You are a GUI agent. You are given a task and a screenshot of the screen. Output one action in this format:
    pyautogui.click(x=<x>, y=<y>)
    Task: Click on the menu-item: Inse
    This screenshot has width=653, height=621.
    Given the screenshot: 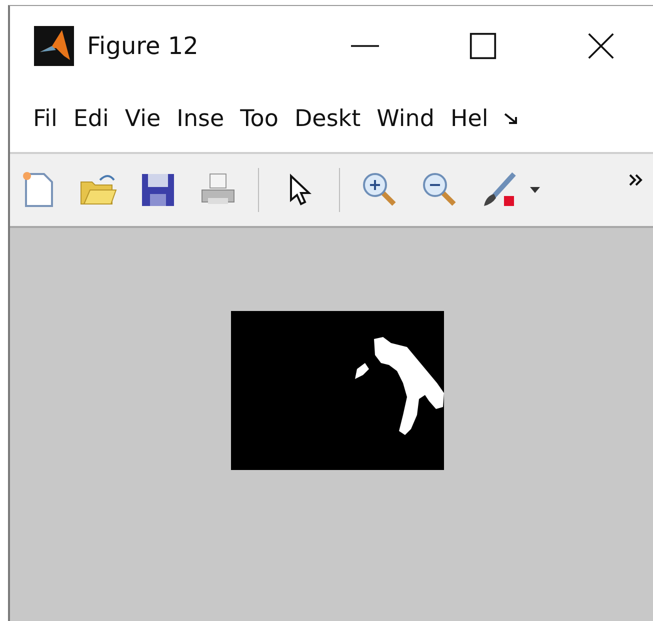 What is the action you would take?
    pyautogui.click(x=200, y=119)
    